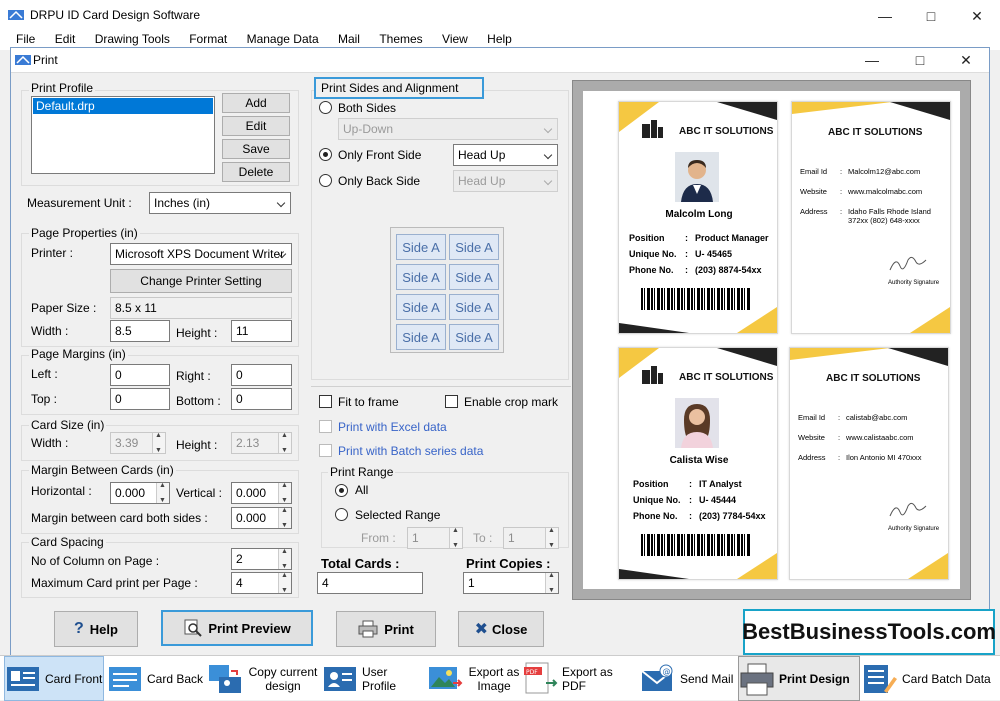 This screenshot has width=1000, height=701. I want to click on menu-file: File, so click(25, 39).